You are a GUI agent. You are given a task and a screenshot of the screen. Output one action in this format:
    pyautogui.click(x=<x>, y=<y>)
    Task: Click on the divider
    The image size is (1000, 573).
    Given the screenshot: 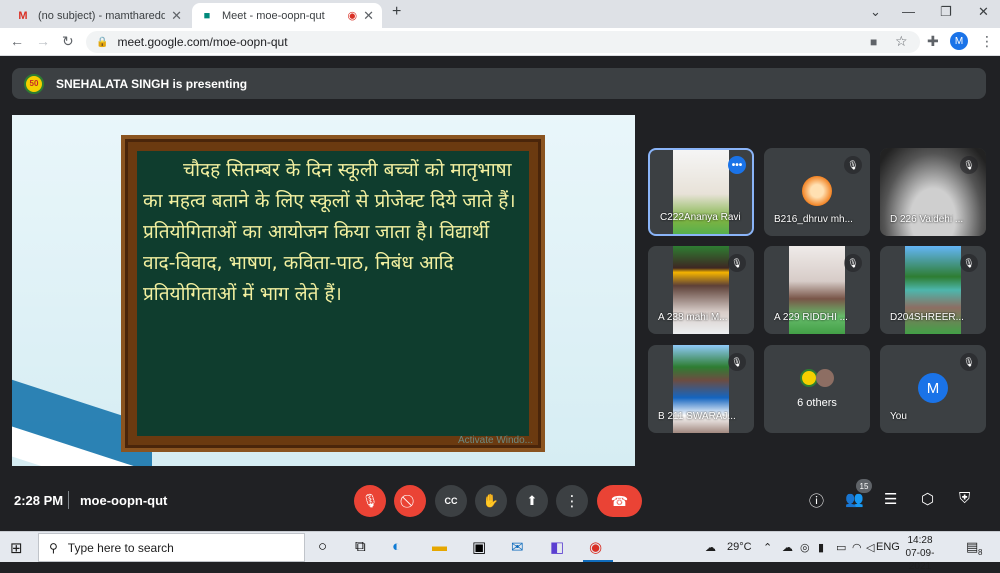 What is the action you would take?
    pyautogui.click(x=68, y=500)
    